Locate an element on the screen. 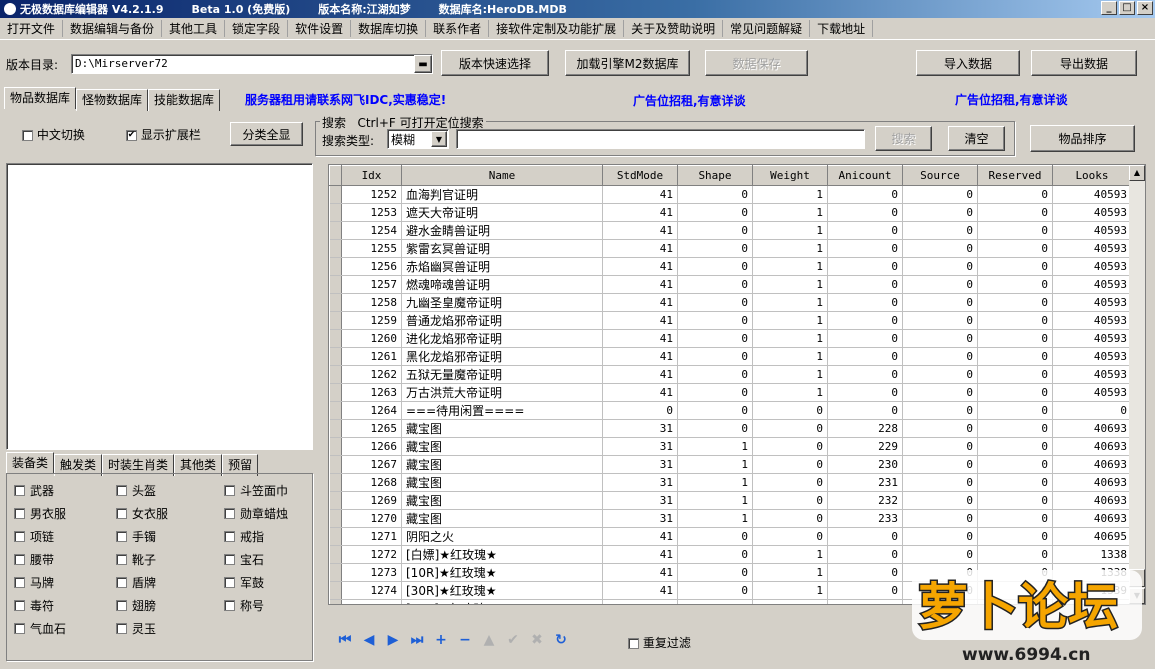 The image size is (1155, 669). table-cell: 232 is located at coordinates (865, 500).